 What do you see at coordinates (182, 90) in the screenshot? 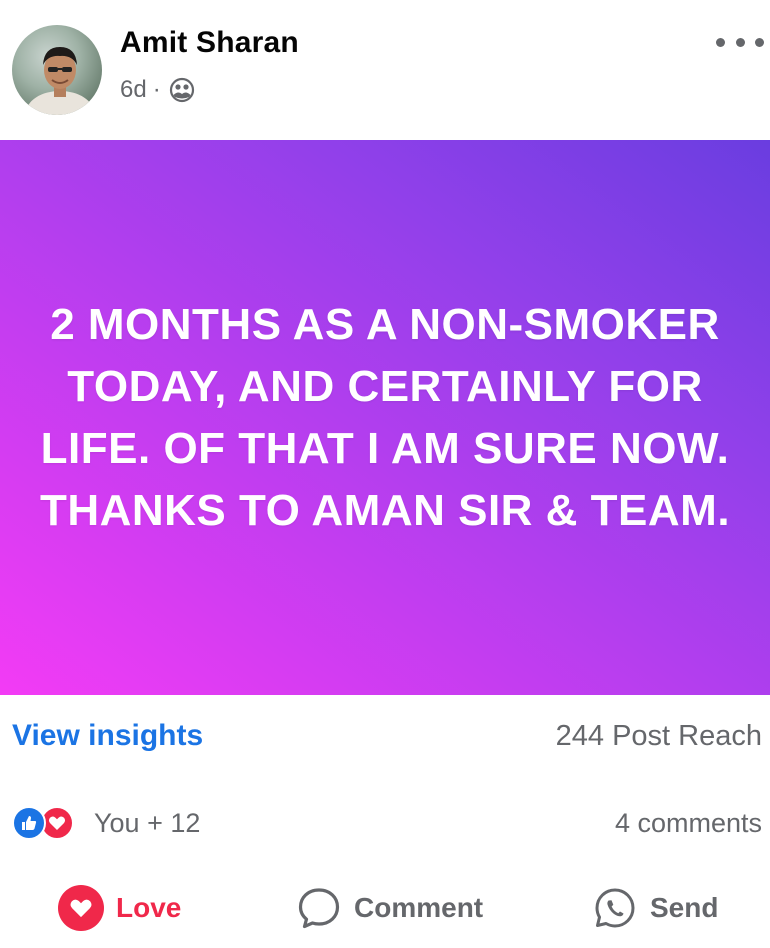
I see `friends-icon` at bounding box center [182, 90].